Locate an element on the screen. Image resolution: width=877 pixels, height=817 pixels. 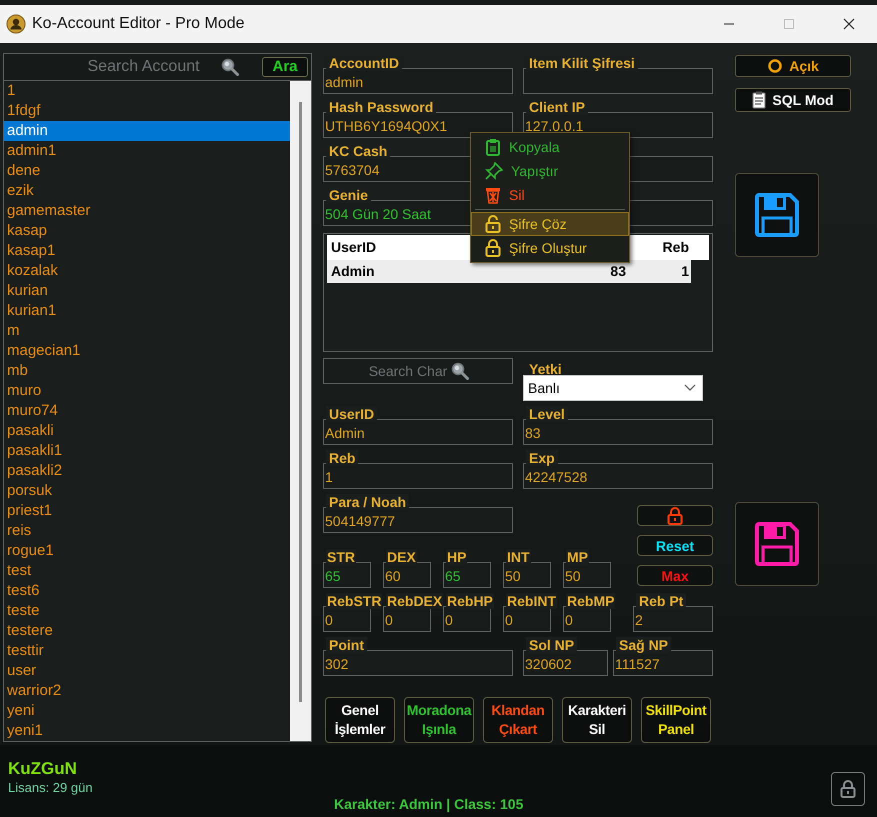
field-label: RebINT is located at coordinates (531, 601).